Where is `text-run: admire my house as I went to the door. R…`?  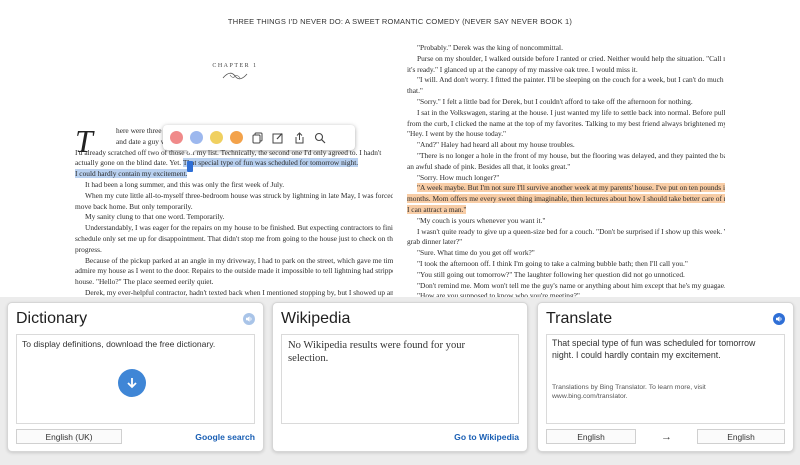
text-run: admire my house as I went to the door. R… is located at coordinates (234, 271).